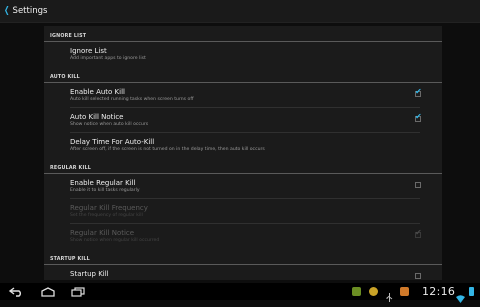 The image size is (480, 307). I want to click on category-header-ignore-list: IGNORE LIST, so click(243, 35).